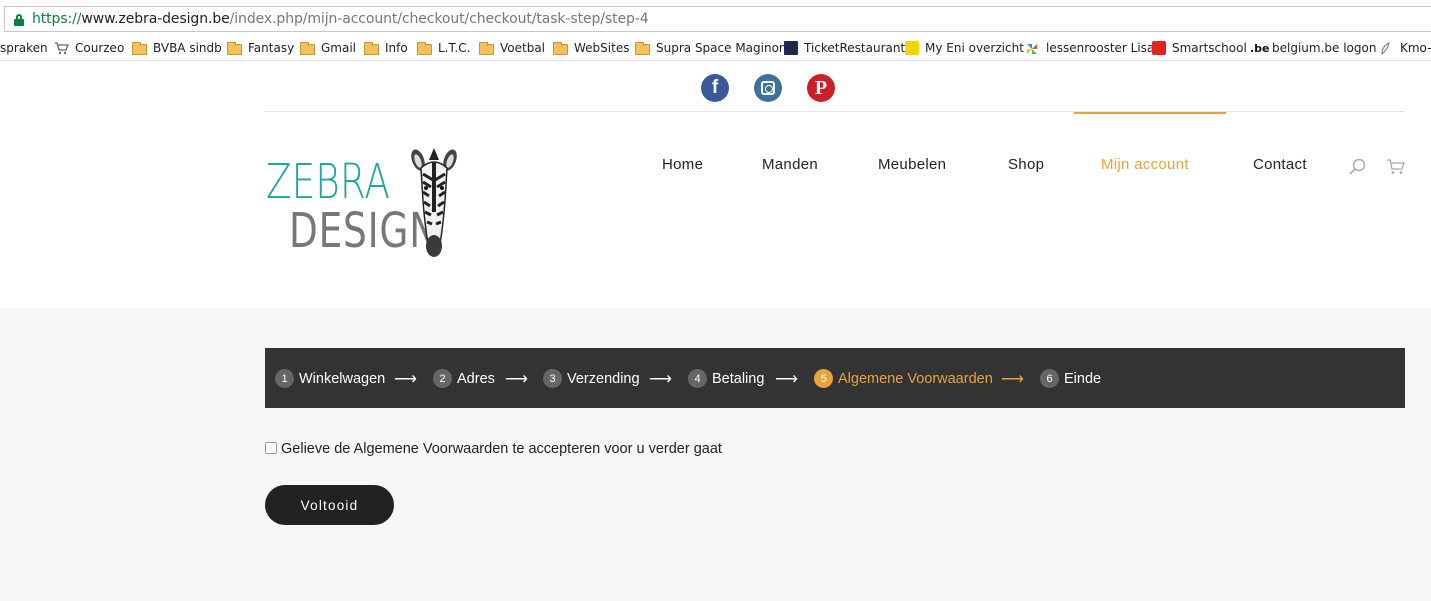 The image size is (1431, 601). I want to click on bookmark-label: L.T.C., so click(454, 48).